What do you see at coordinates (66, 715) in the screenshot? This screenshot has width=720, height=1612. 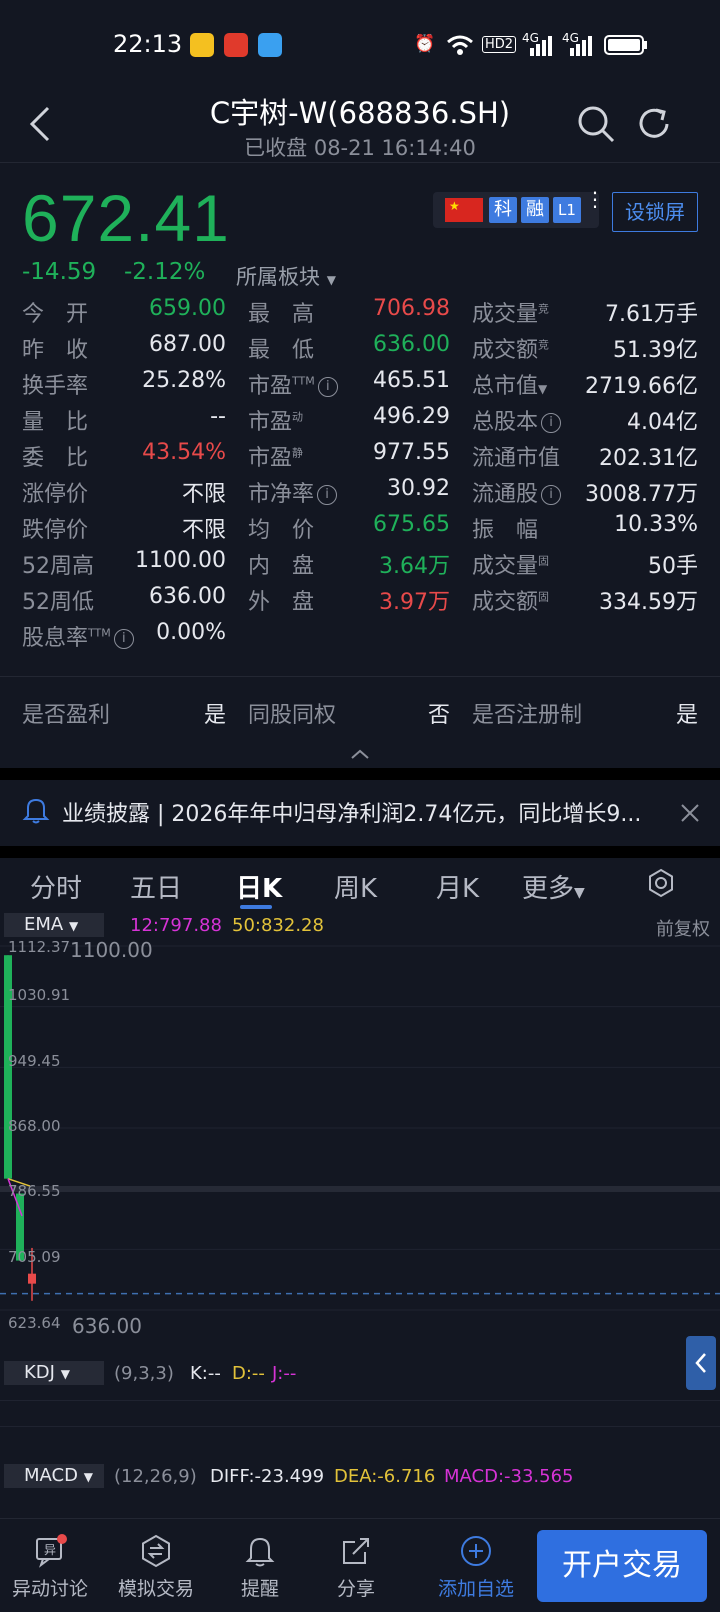 I see `profitable-label: 是否盈利` at bounding box center [66, 715].